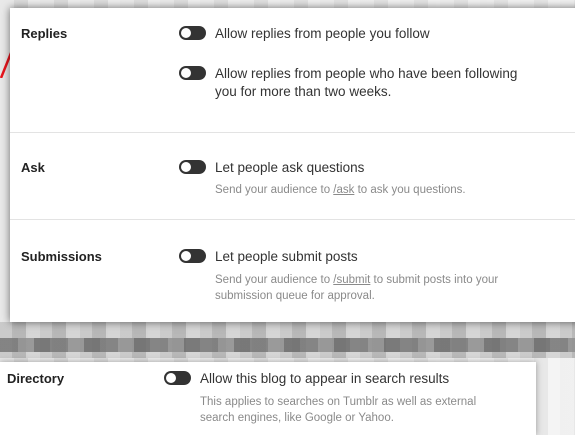 The height and width of the screenshot is (435, 575). Describe the element at coordinates (303, 91) in the screenshot. I see `replies-two-weeks-line2: you for more than two weeks.` at that location.